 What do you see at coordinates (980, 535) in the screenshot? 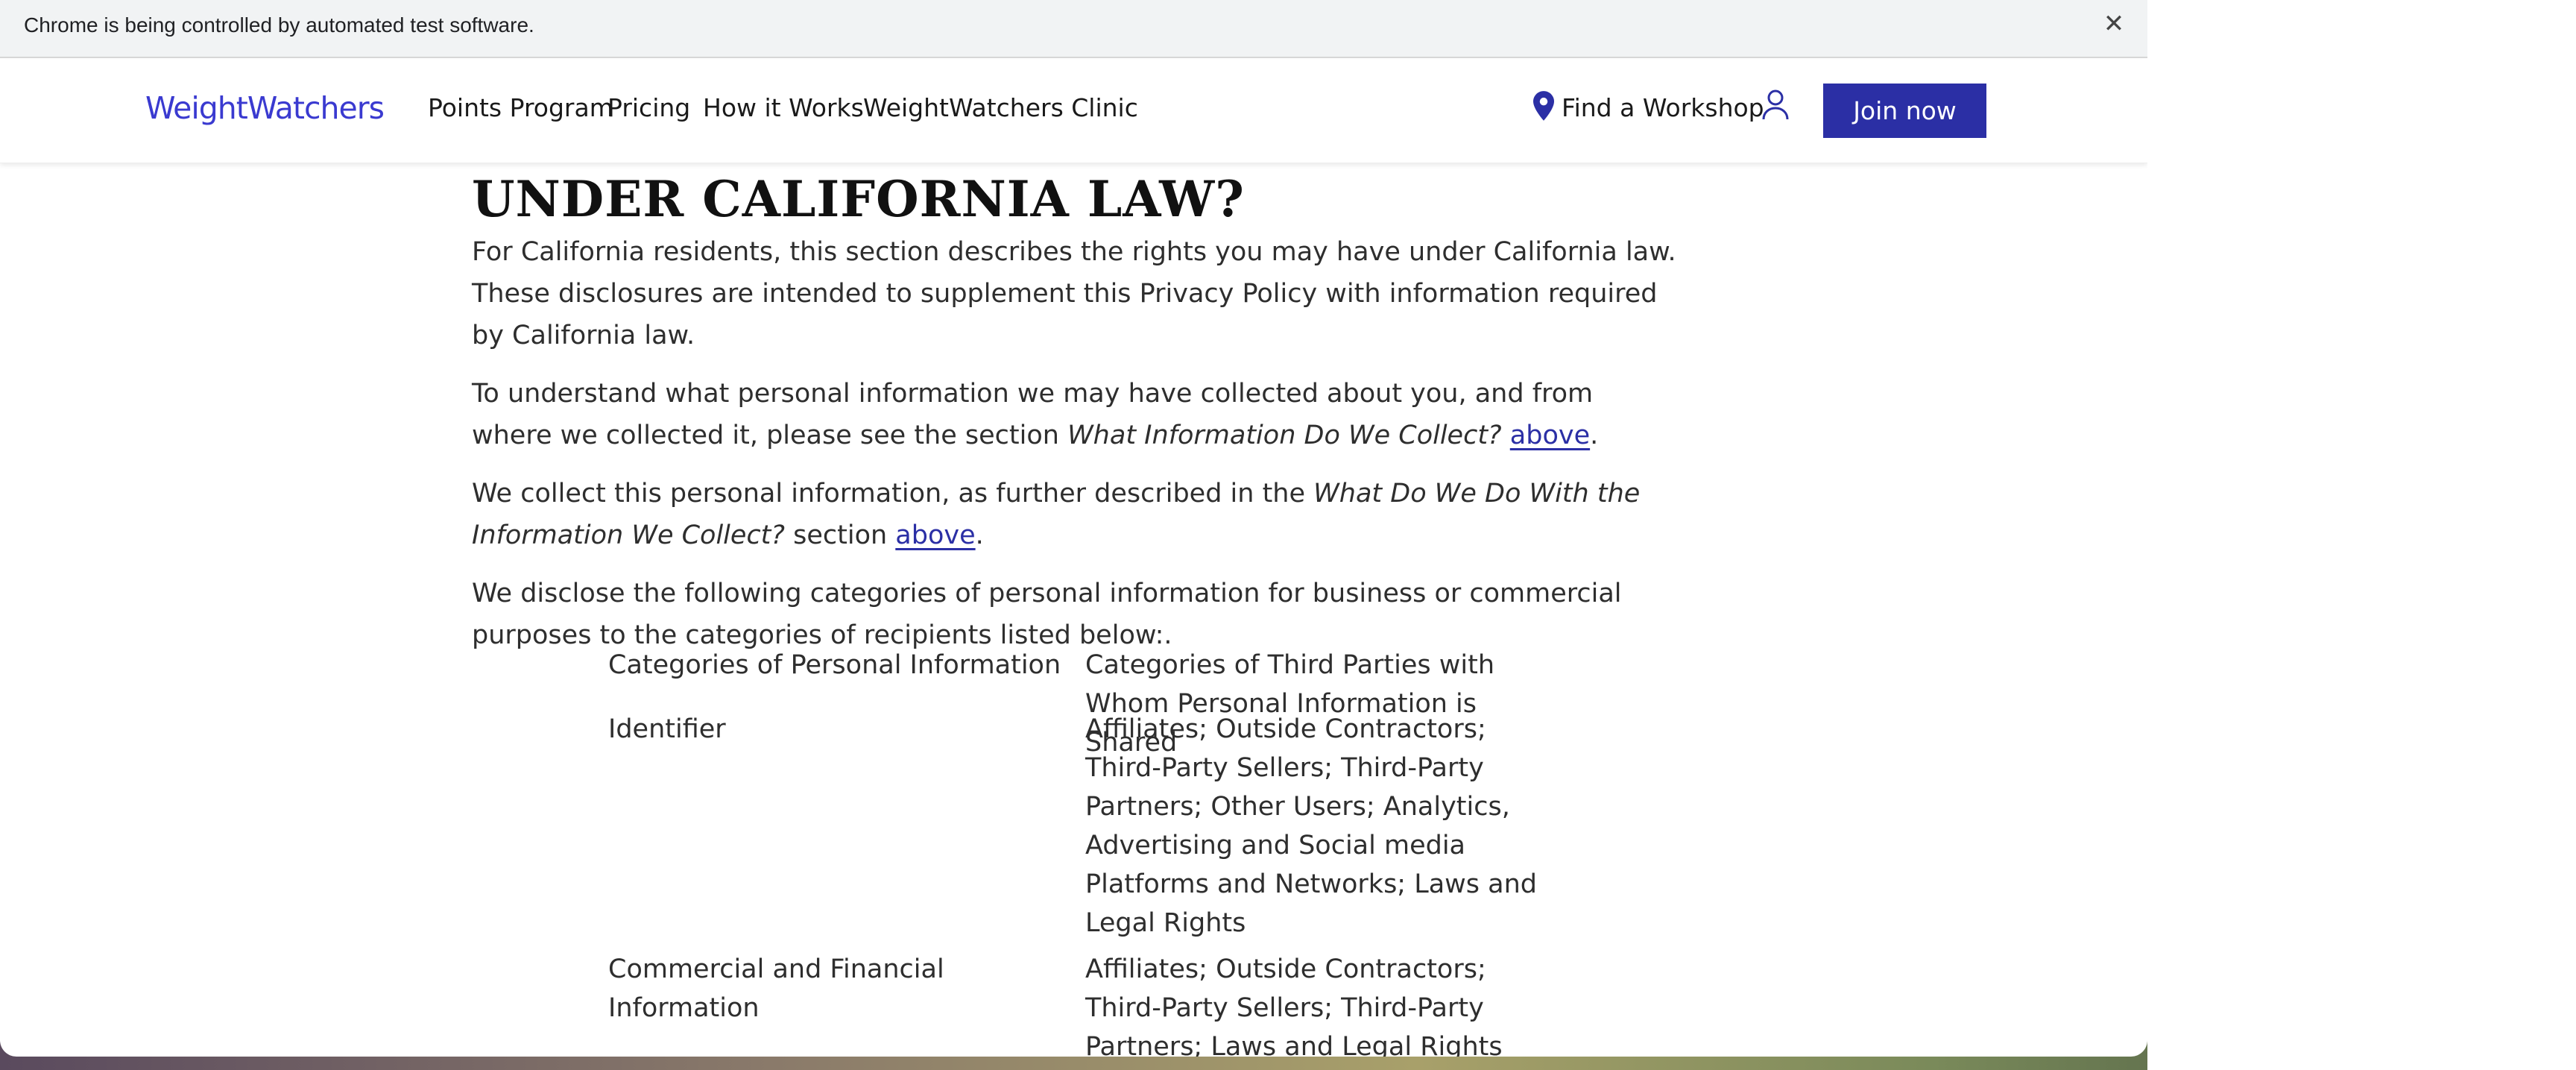
I see `p3-end: .` at bounding box center [980, 535].